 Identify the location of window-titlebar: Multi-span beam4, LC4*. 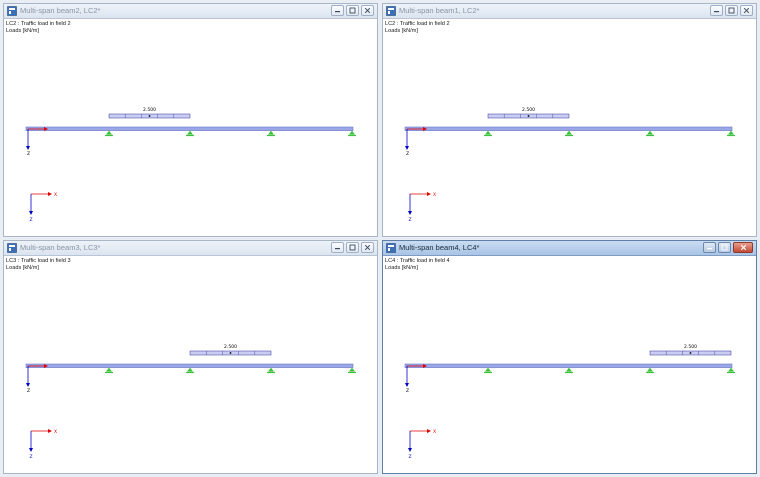
(569, 248).